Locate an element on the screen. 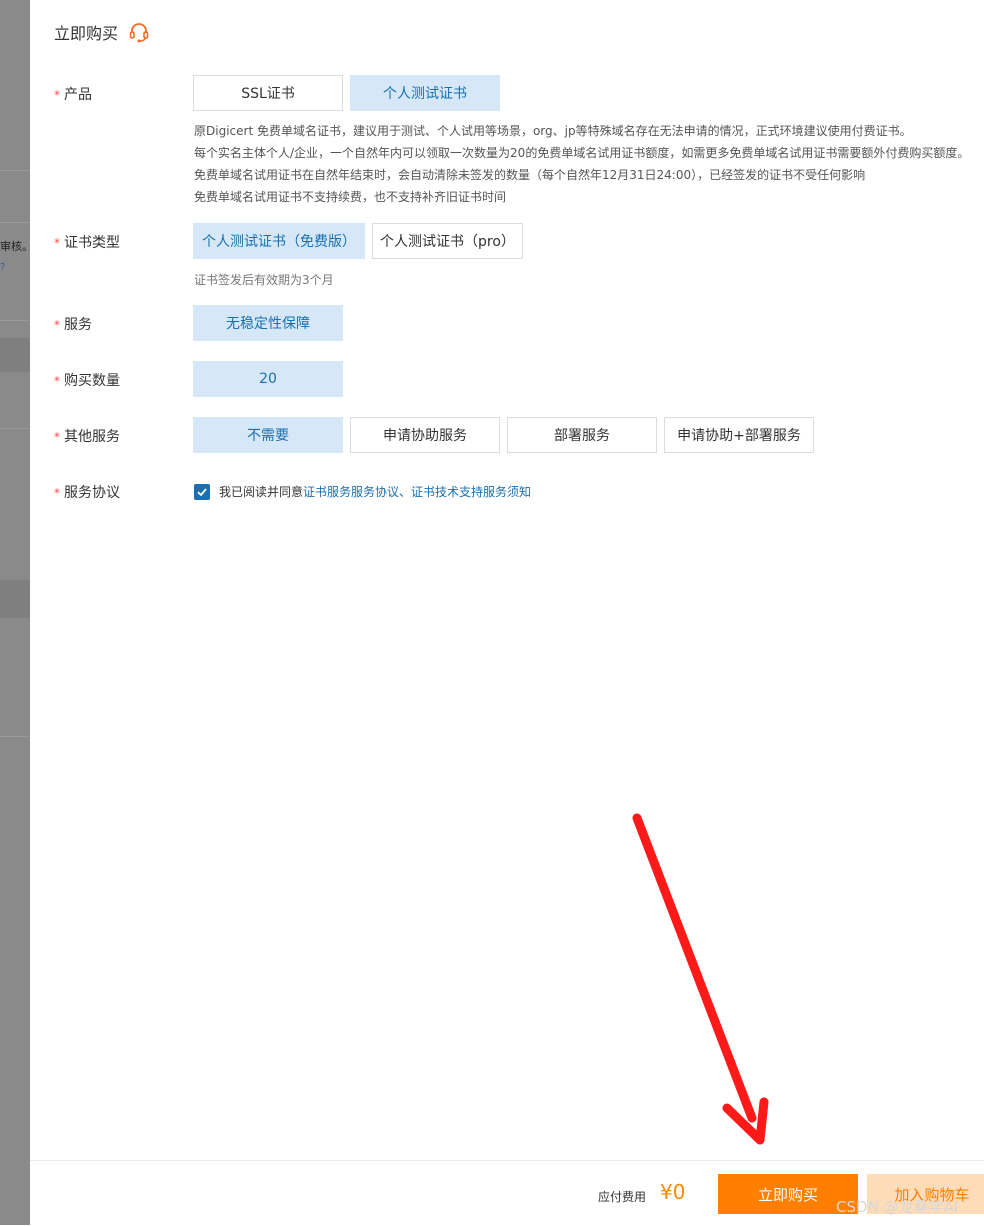 Image resolution: width=984 pixels, height=1226 pixels. other-services-option-assist-deploy: 申请协助+部署服务 is located at coordinates (739, 435).